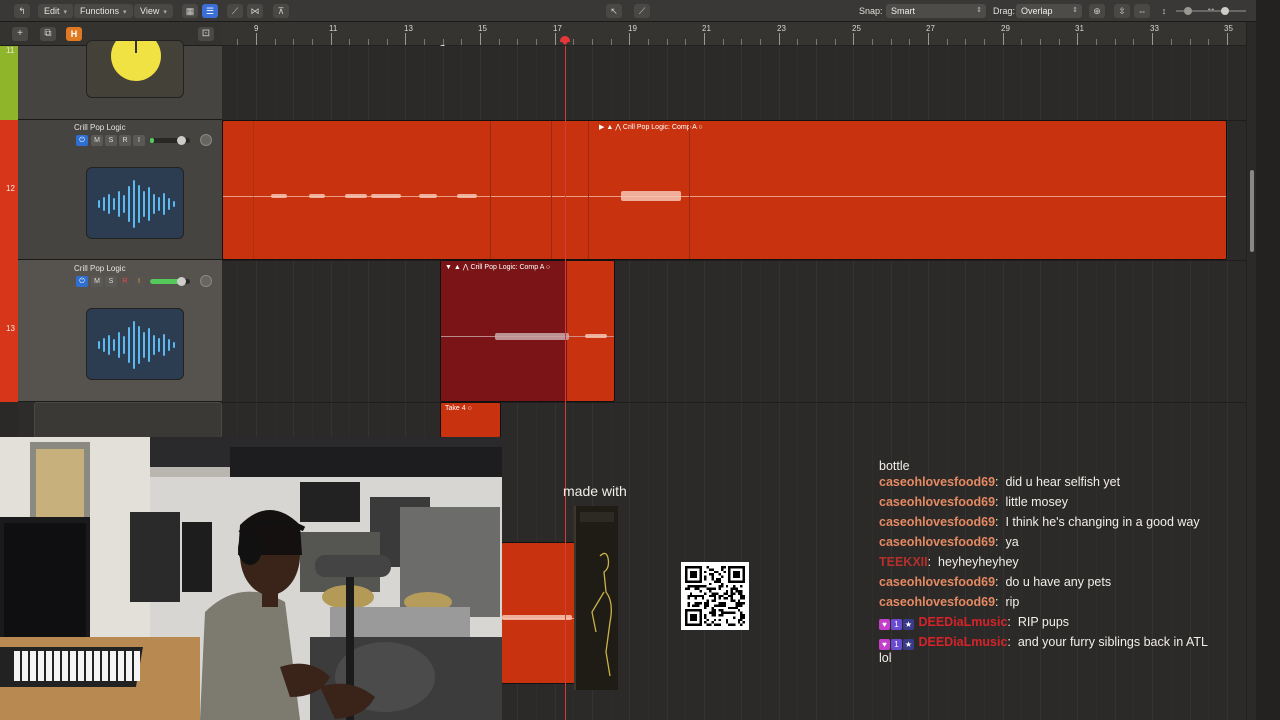 This screenshot has width=1280, height=720. Describe the element at coordinates (565, 383) in the screenshot. I see `playhead` at that location.